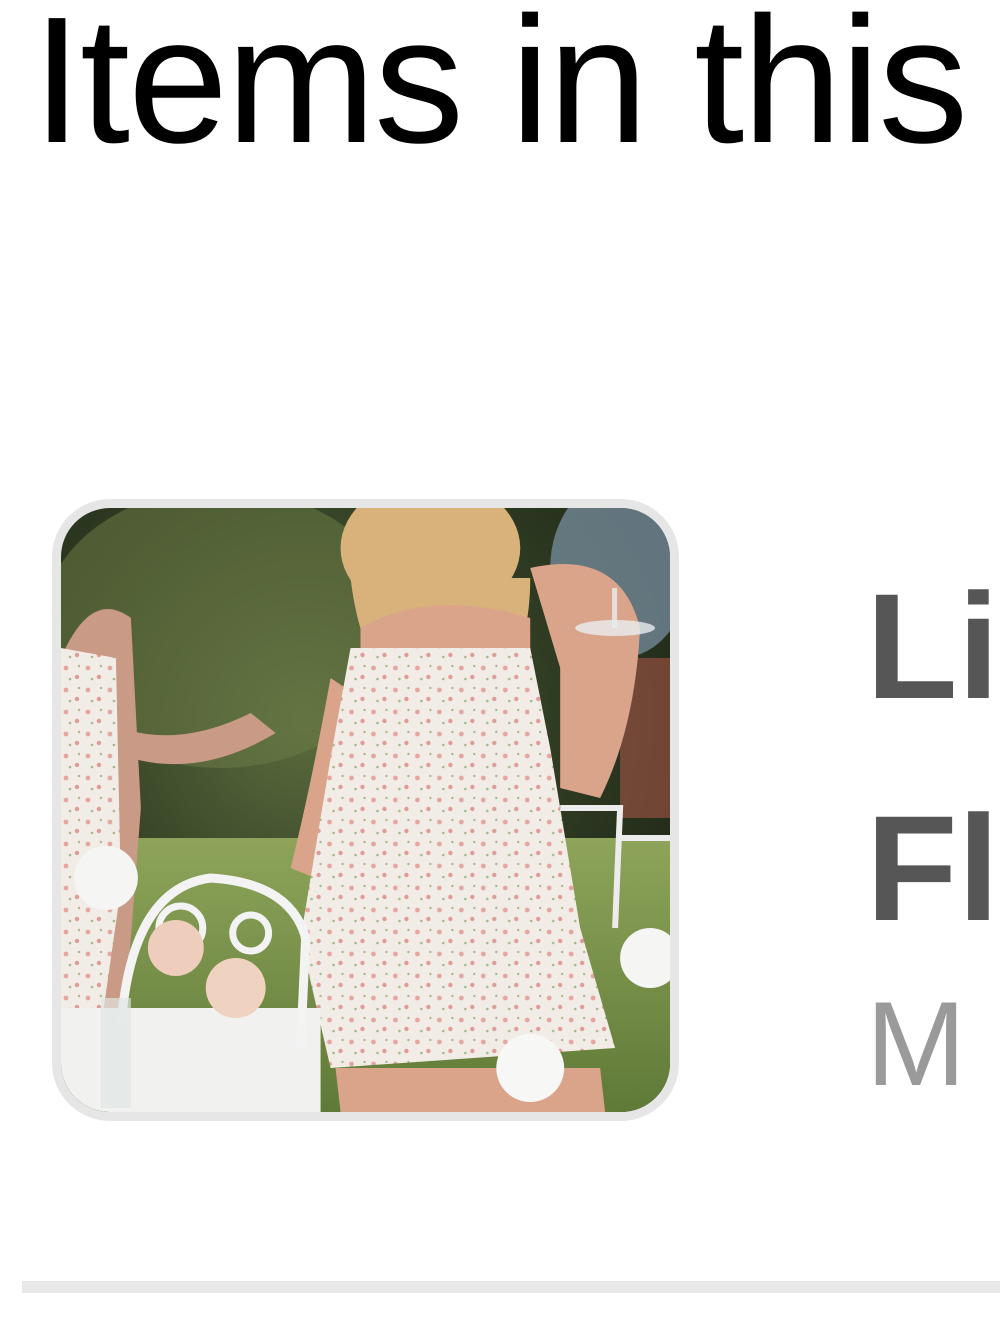  What do you see at coordinates (933, 646) in the screenshot?
I see `item-name-line-1: Li` at bounding box center [933, 646].